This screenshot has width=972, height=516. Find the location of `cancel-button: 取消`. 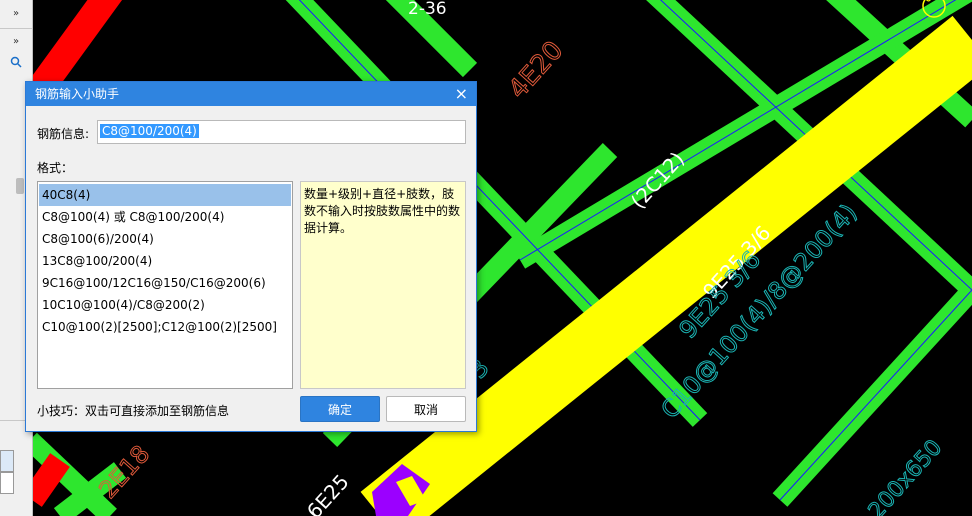

cancel-button: 取消 is located at coordinates (426, 409).